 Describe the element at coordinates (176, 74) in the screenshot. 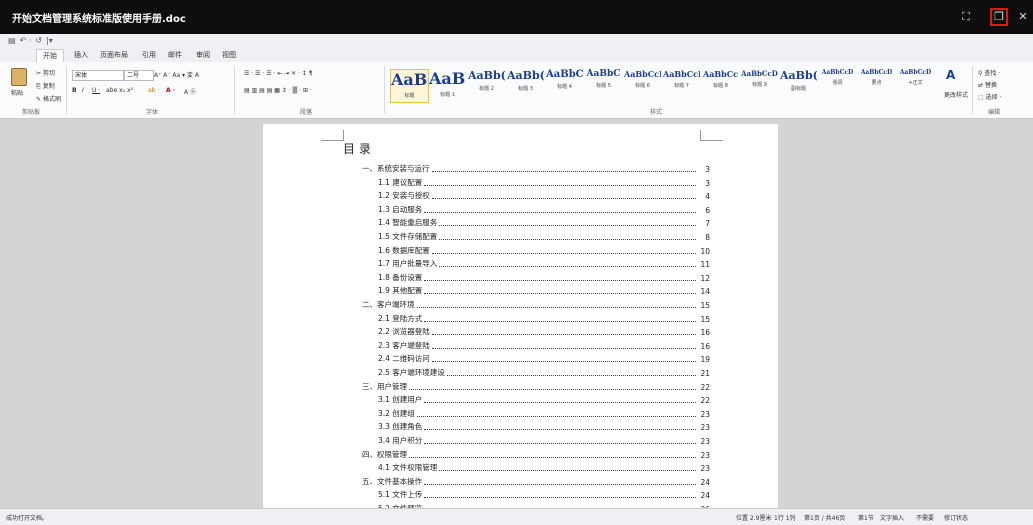

I see `grow-font-icon: A⁺ A⁻ Aa ▾ 変 A` at that location.